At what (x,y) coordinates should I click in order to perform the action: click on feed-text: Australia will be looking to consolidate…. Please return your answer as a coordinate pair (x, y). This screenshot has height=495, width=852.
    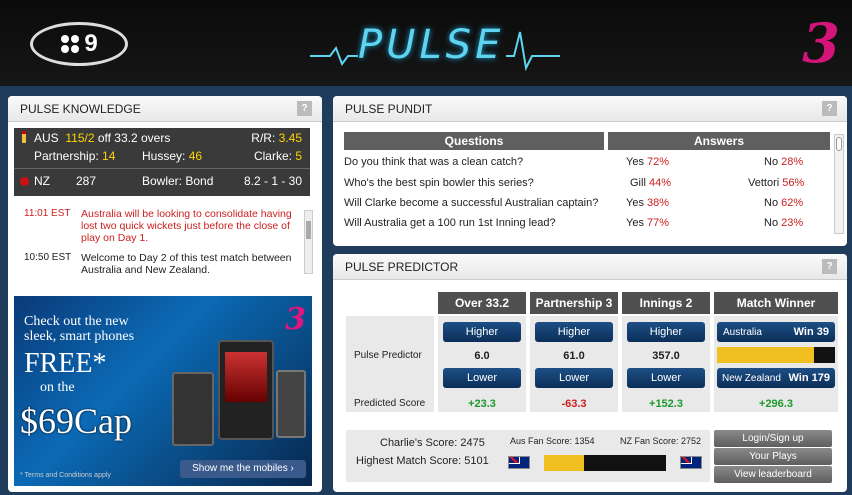
    Looking at the image, I should click on (186, 214).